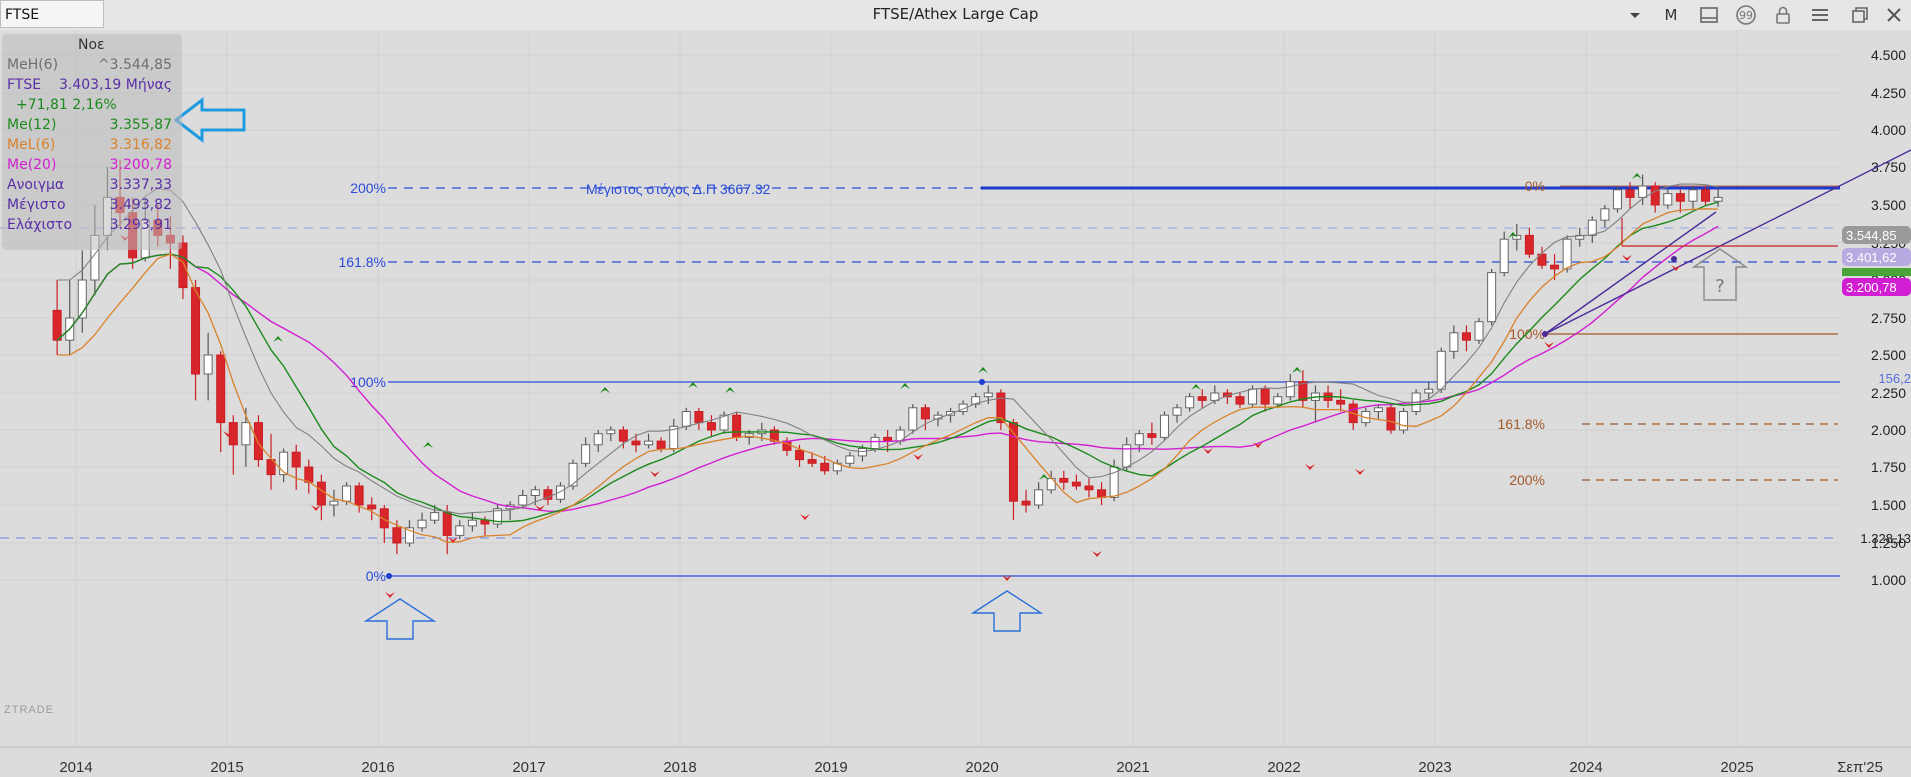  I want to click on legend-value: 3.493,82, so click(140, 205).